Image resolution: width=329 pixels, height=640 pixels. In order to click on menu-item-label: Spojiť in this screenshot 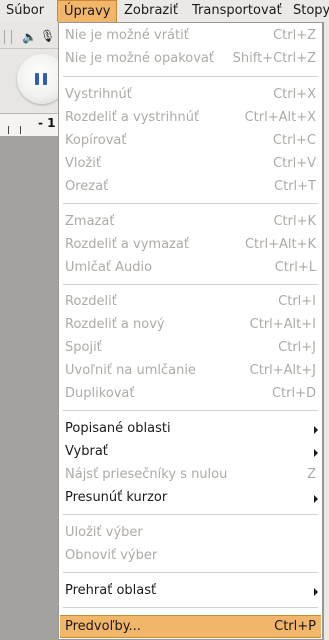, I will do `click(83, 347)`.